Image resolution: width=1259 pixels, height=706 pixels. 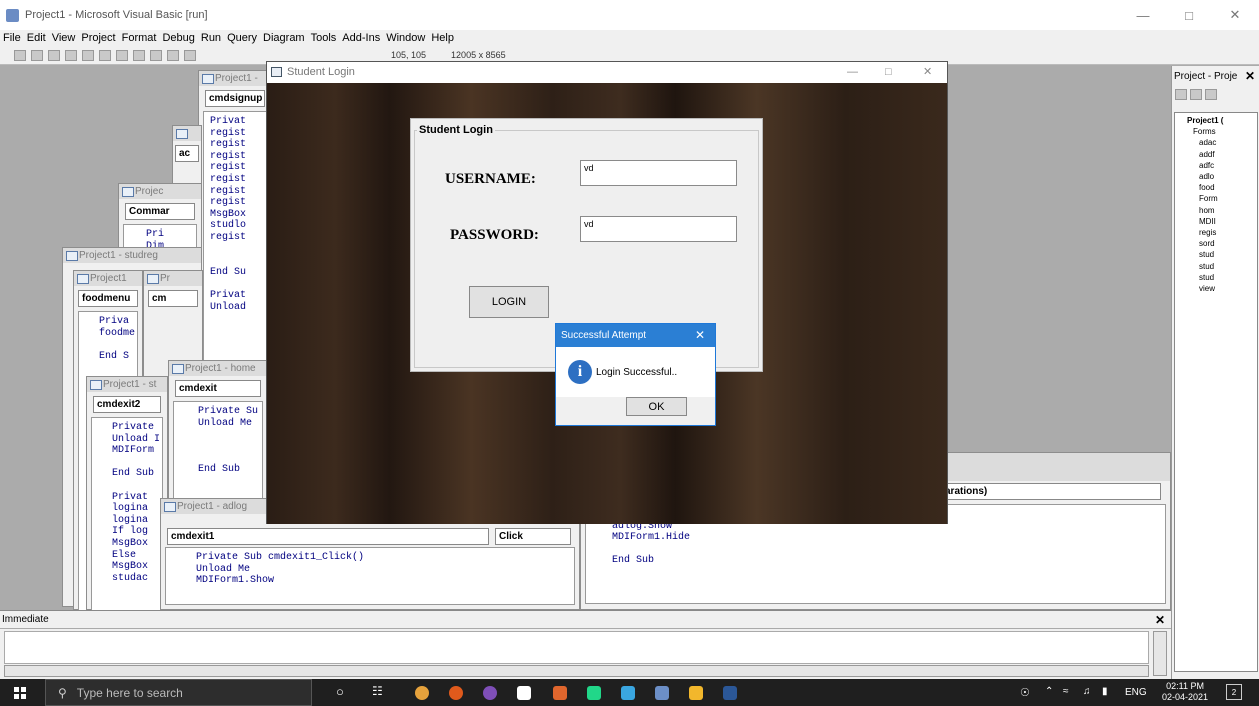 I want to click on tree-item-form: adfc, so click(x=1218, y=165).